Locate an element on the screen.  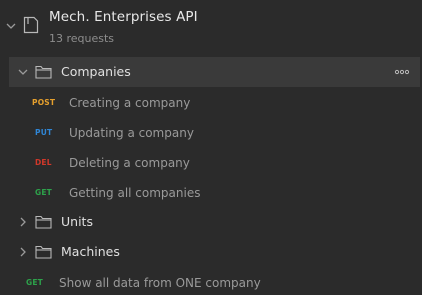
folder-row-machines: Machines is located at coordinates (211, 252).